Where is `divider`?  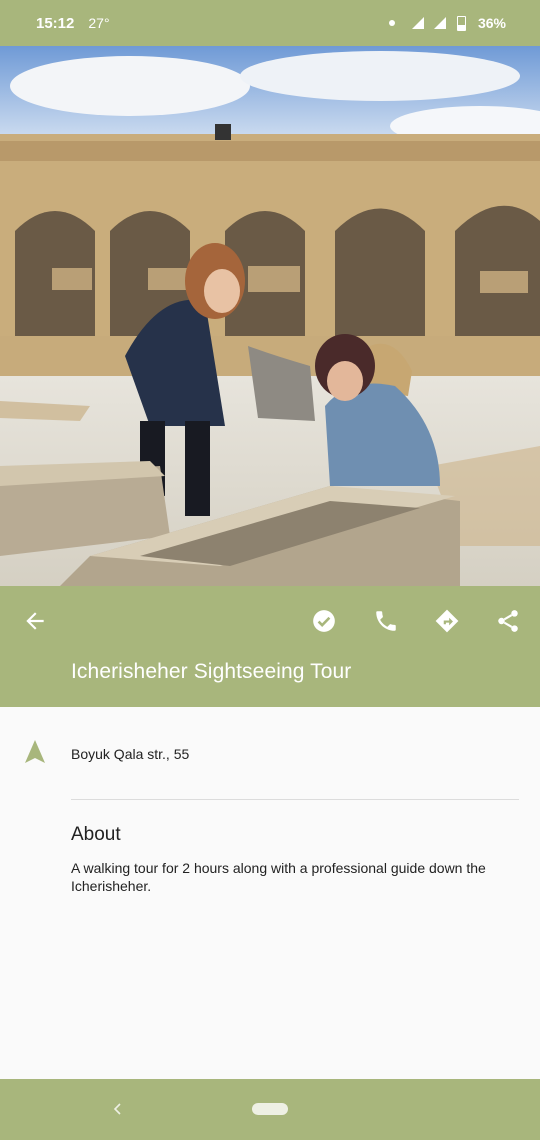
divider is located at coordinates (295, 799).